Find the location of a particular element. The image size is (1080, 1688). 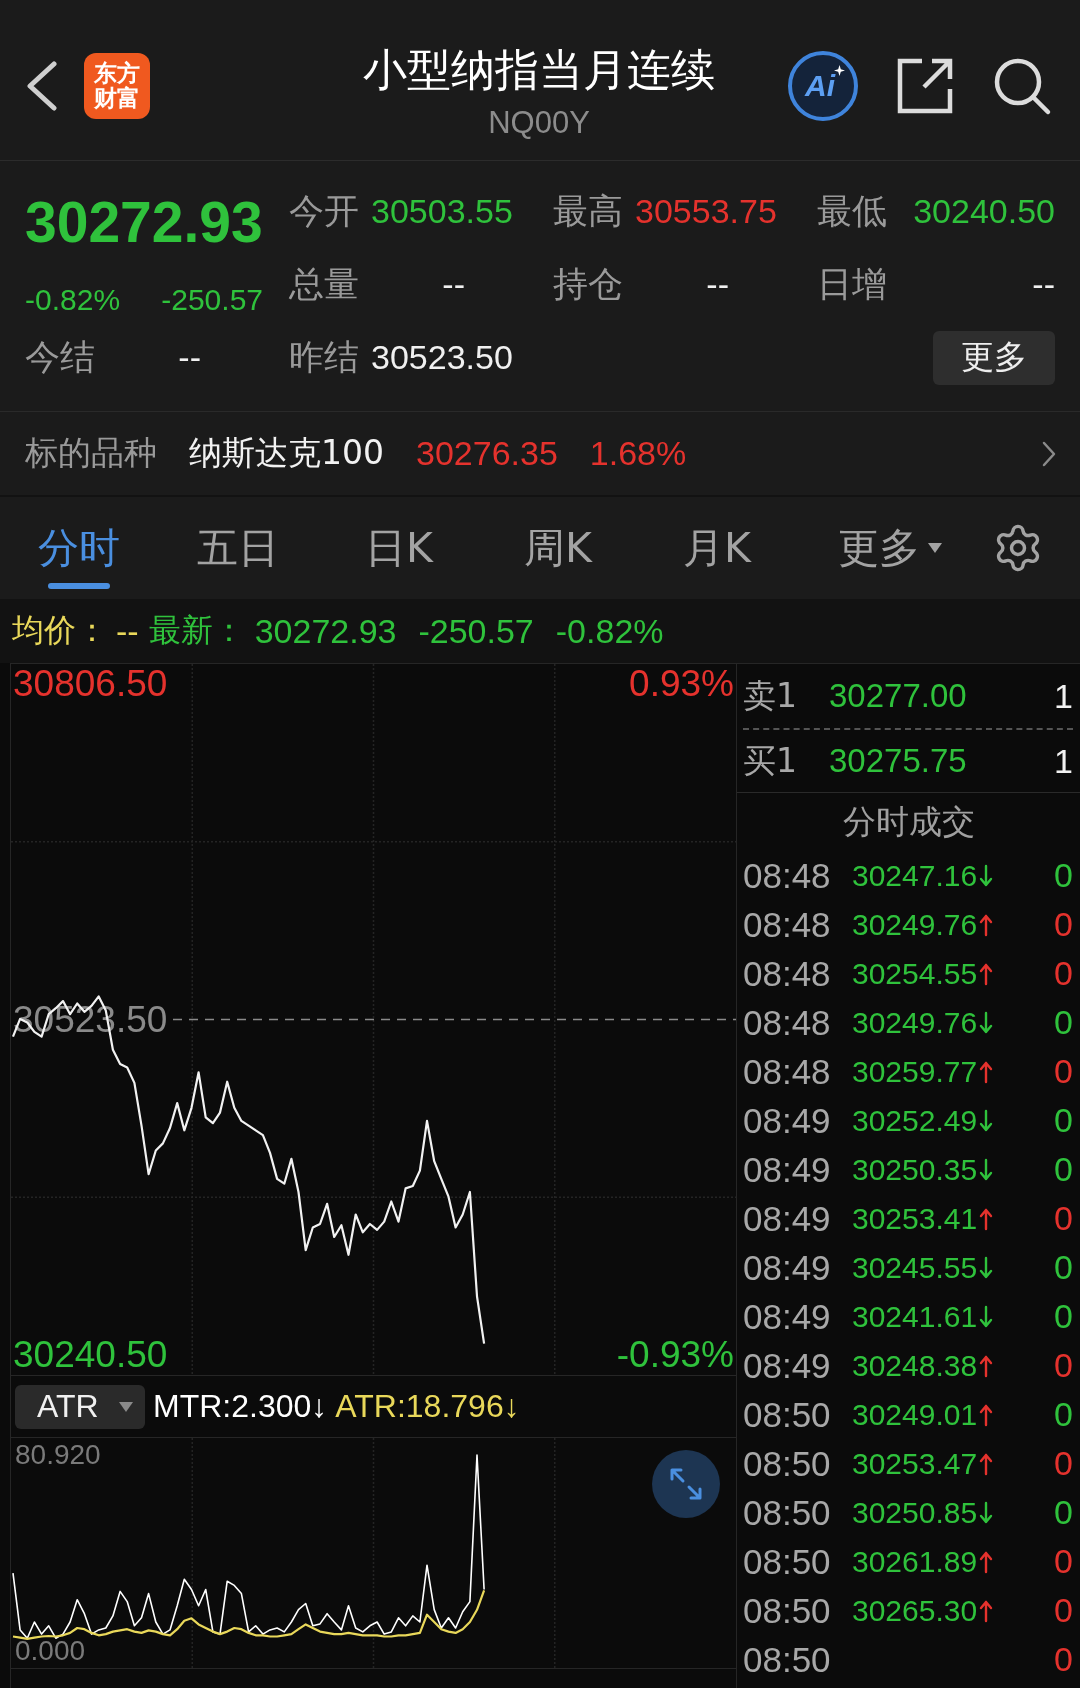

stat-value: 30240.50 is located at coordinates (984, 211).